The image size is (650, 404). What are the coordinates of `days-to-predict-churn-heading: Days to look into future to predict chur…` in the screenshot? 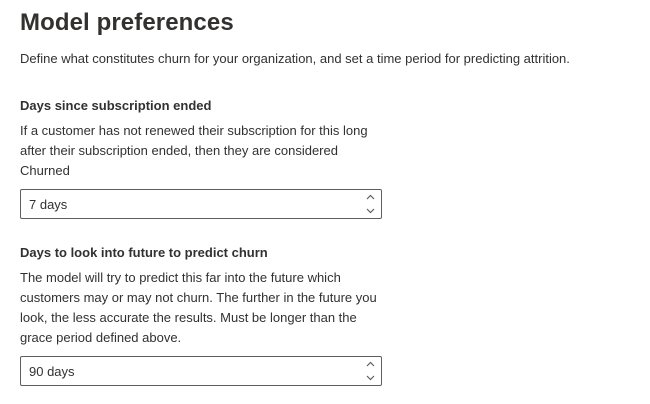 It's located at (144, 252).